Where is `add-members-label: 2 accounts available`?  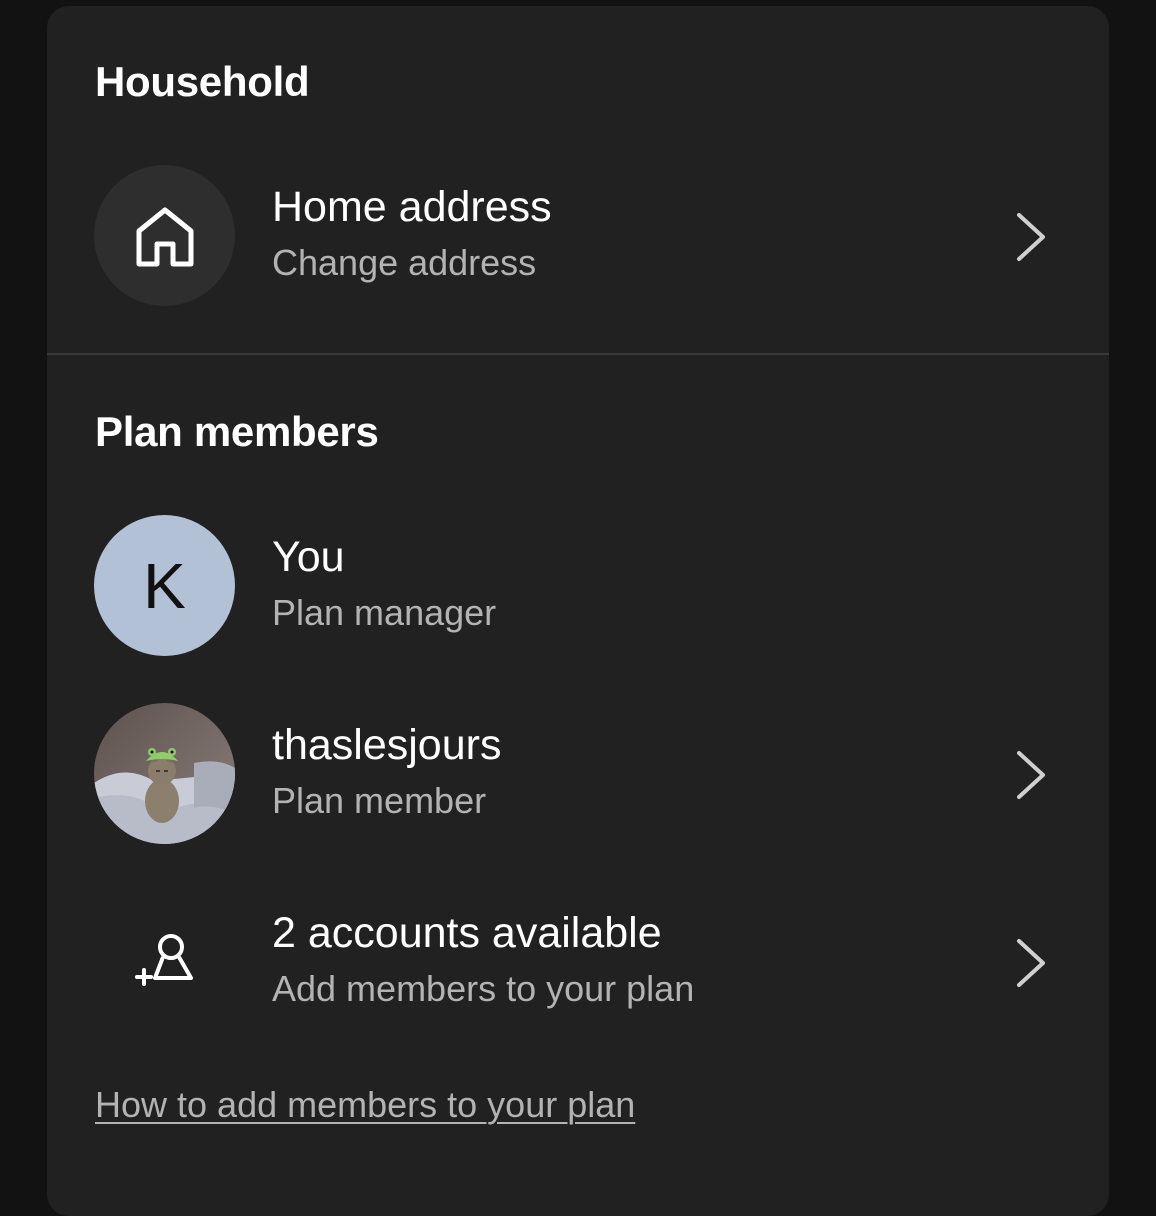
add-members-label: 2 accounts available is located at coordinates (467, 933).